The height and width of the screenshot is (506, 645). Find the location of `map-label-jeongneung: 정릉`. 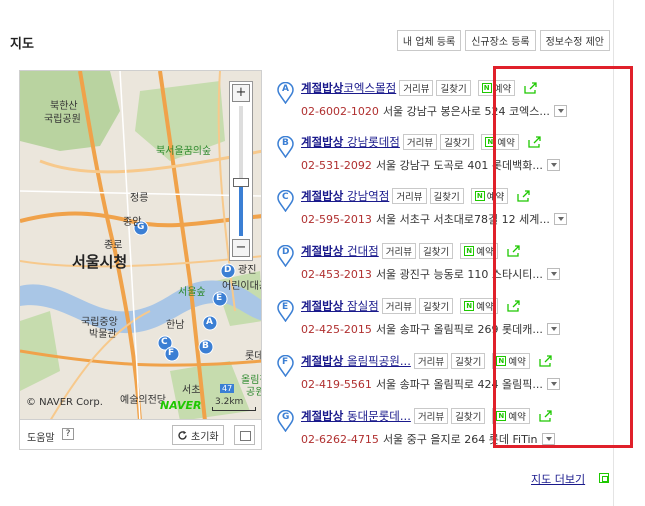

map-label-jeongneung: 정릉 is located at coordinates (139, 198).